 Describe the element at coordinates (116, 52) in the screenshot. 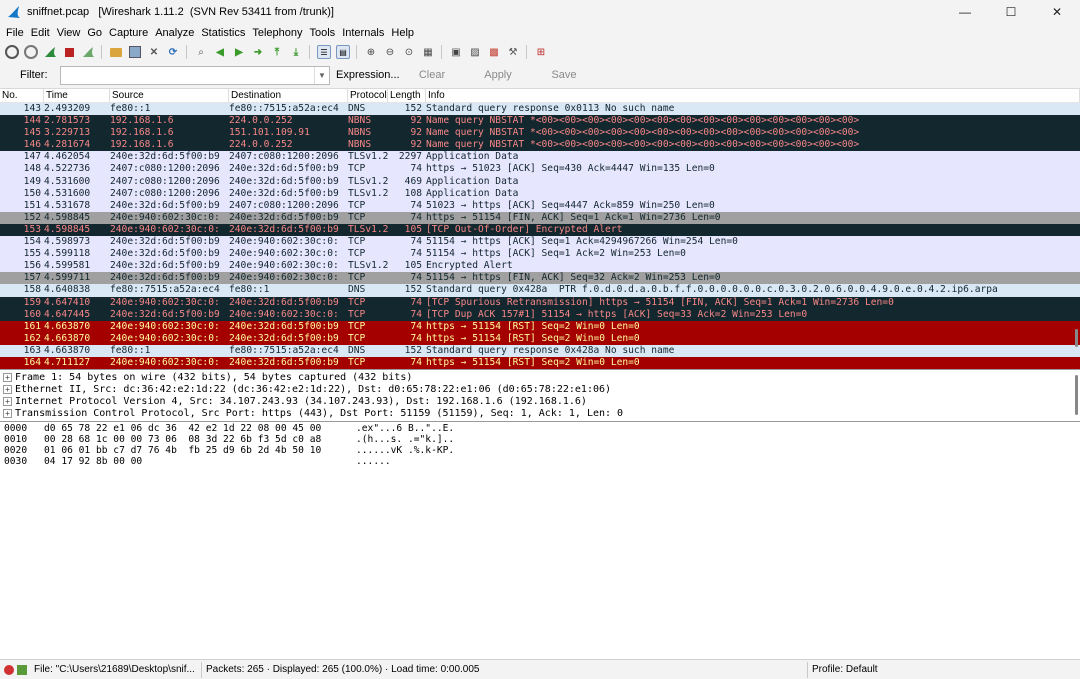

I see `open-file-icon` at that location.